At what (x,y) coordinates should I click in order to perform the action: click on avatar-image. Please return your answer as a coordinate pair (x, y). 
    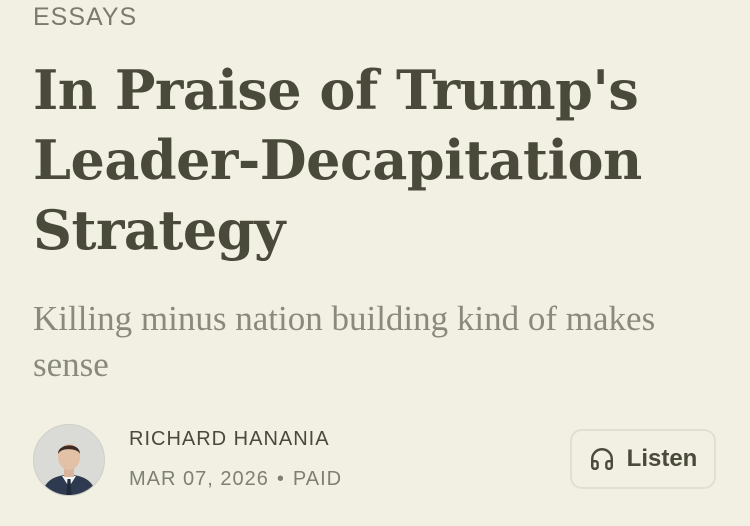
    Looking at the image, I should click on (69, 460).